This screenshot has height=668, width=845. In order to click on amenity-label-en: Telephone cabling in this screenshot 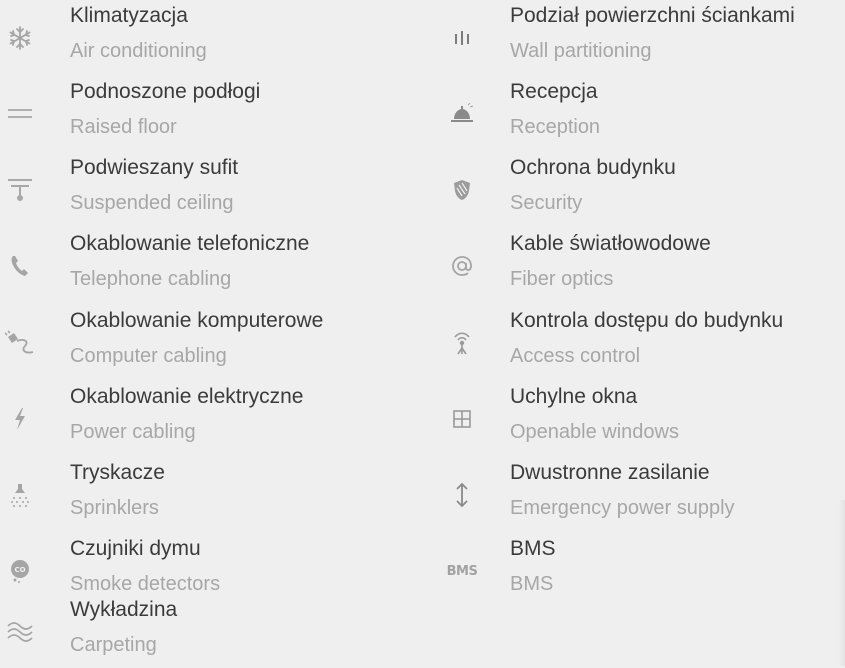, I will do `click(151, 279)`.